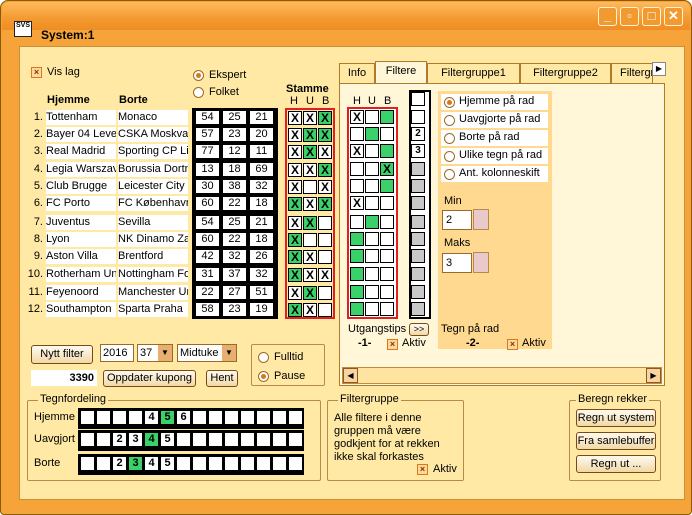 This screenshot has width=692, height=515. What do you see at coordinates (419, 329) in the screenshot?
I see `utgangstips-expand-button: >>` at bounding box center [419, 329].